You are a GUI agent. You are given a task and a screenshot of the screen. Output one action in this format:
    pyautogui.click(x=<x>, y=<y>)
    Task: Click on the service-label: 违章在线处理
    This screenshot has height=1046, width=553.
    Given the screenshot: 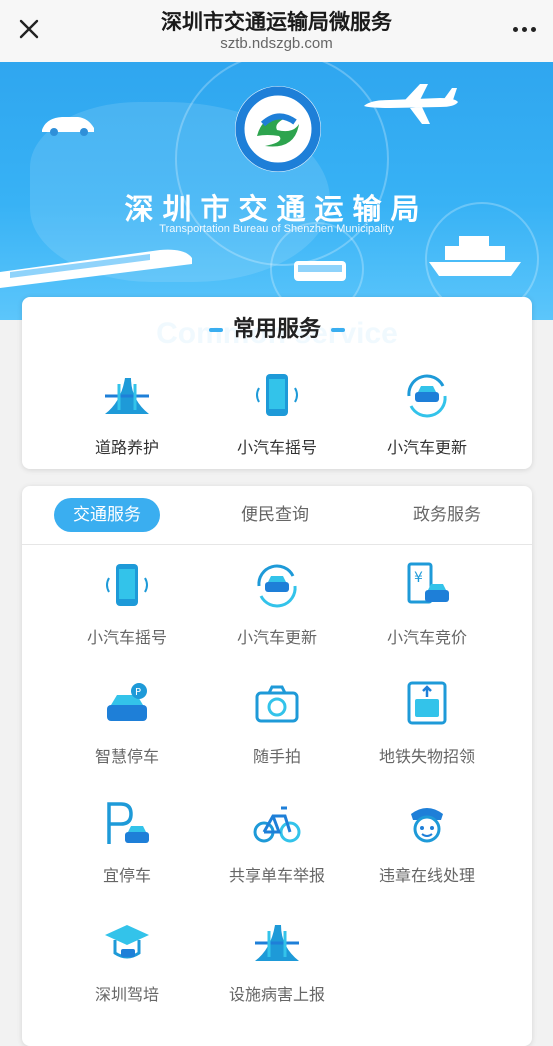 What is the action you would take?
    pyautogui.click(x=426, y=875)
    